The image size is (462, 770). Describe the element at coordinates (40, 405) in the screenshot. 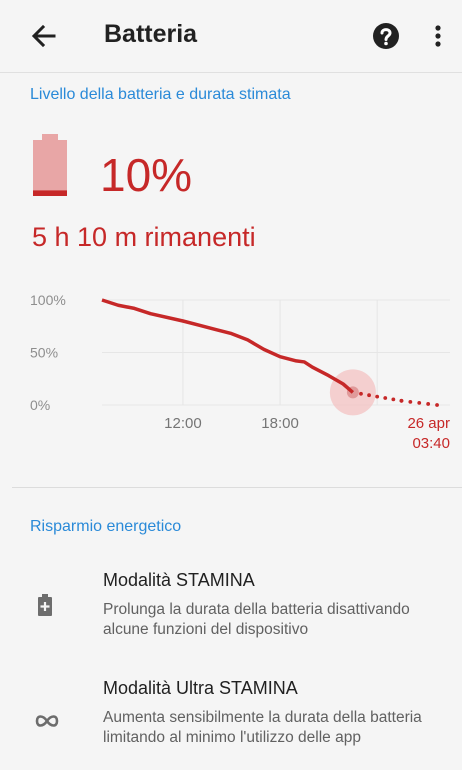

I see `y-tick-label: 0%` at that location.